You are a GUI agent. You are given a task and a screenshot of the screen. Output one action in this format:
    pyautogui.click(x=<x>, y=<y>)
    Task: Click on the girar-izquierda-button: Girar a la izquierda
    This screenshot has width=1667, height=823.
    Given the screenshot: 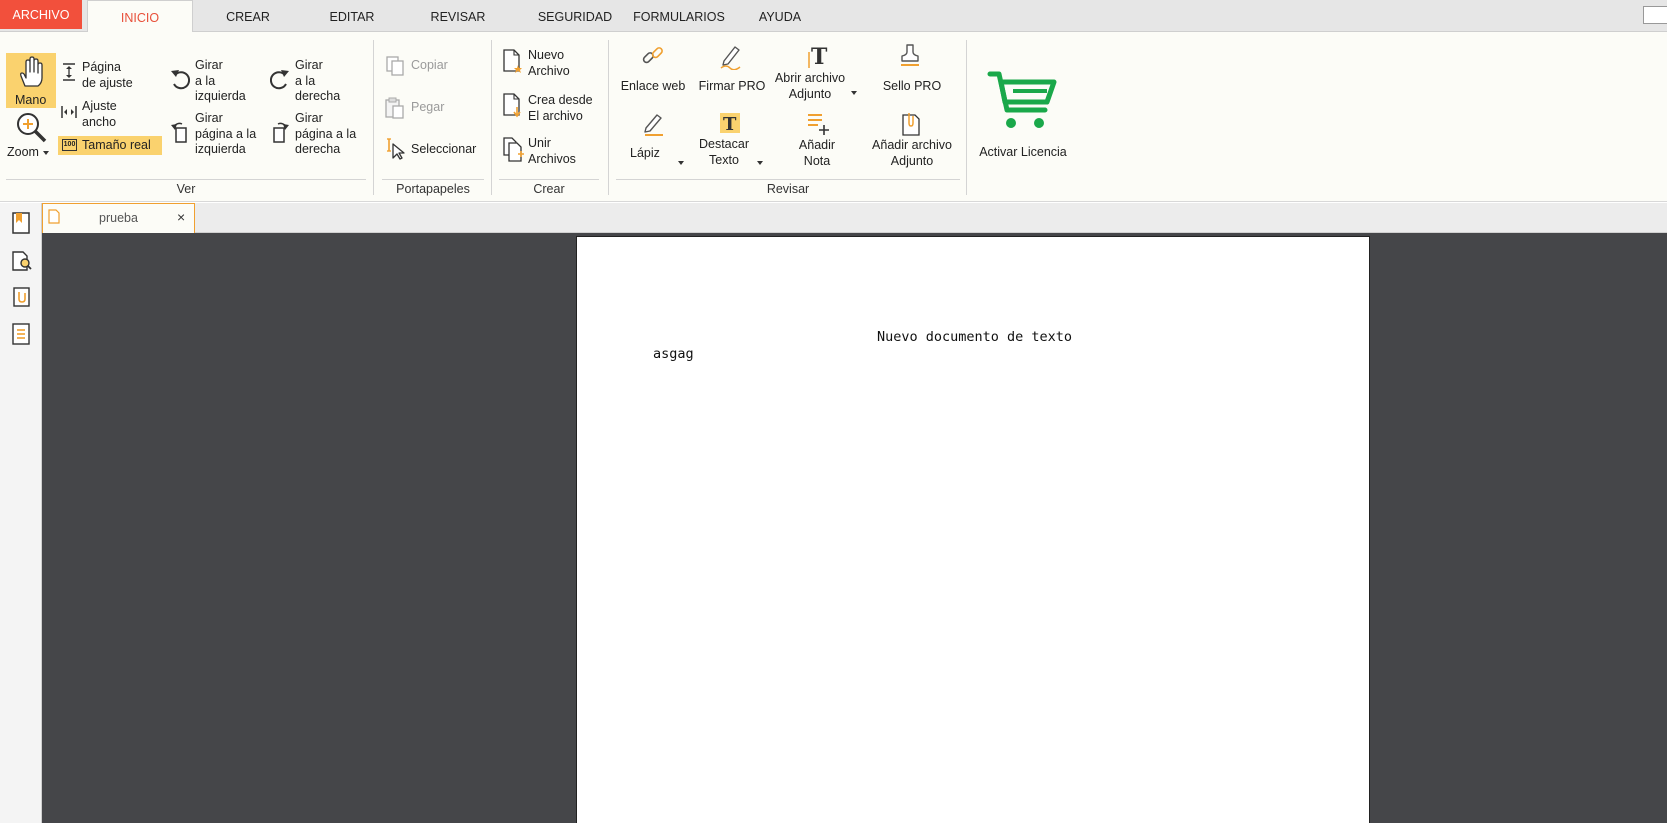 What is the action you would take?
    pyautogui.click(x=220, y=81)
    